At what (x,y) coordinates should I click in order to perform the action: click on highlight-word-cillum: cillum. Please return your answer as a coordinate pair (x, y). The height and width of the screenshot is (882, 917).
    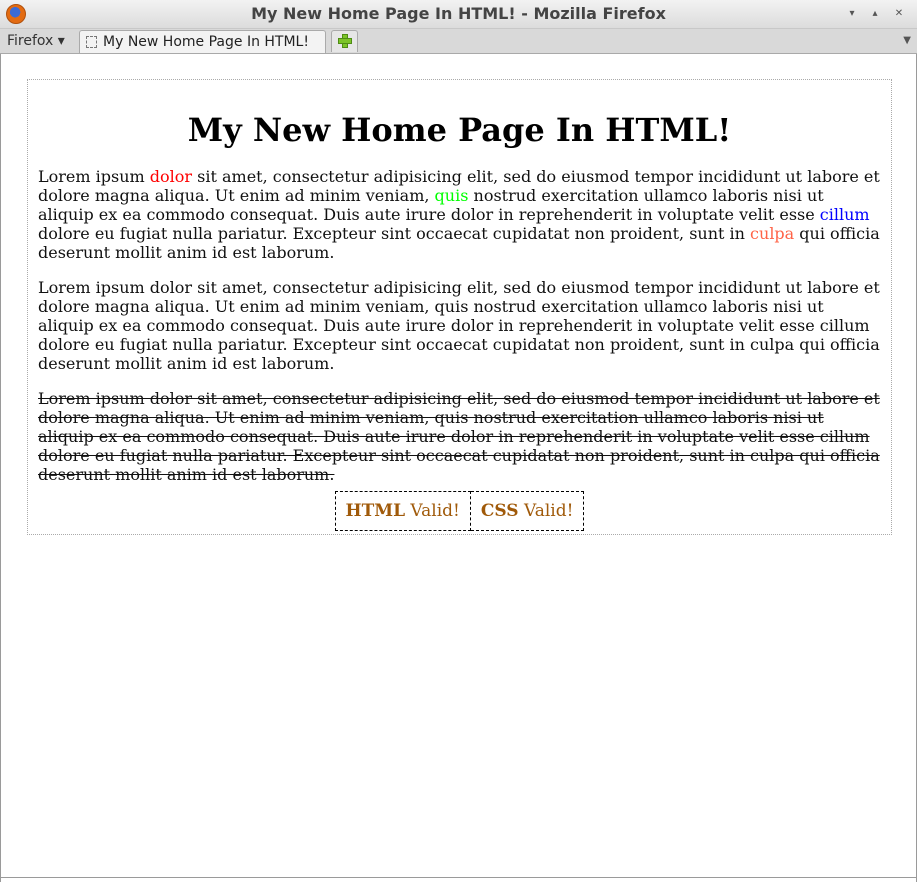
    Looking at the image, I should click on (844, 214).